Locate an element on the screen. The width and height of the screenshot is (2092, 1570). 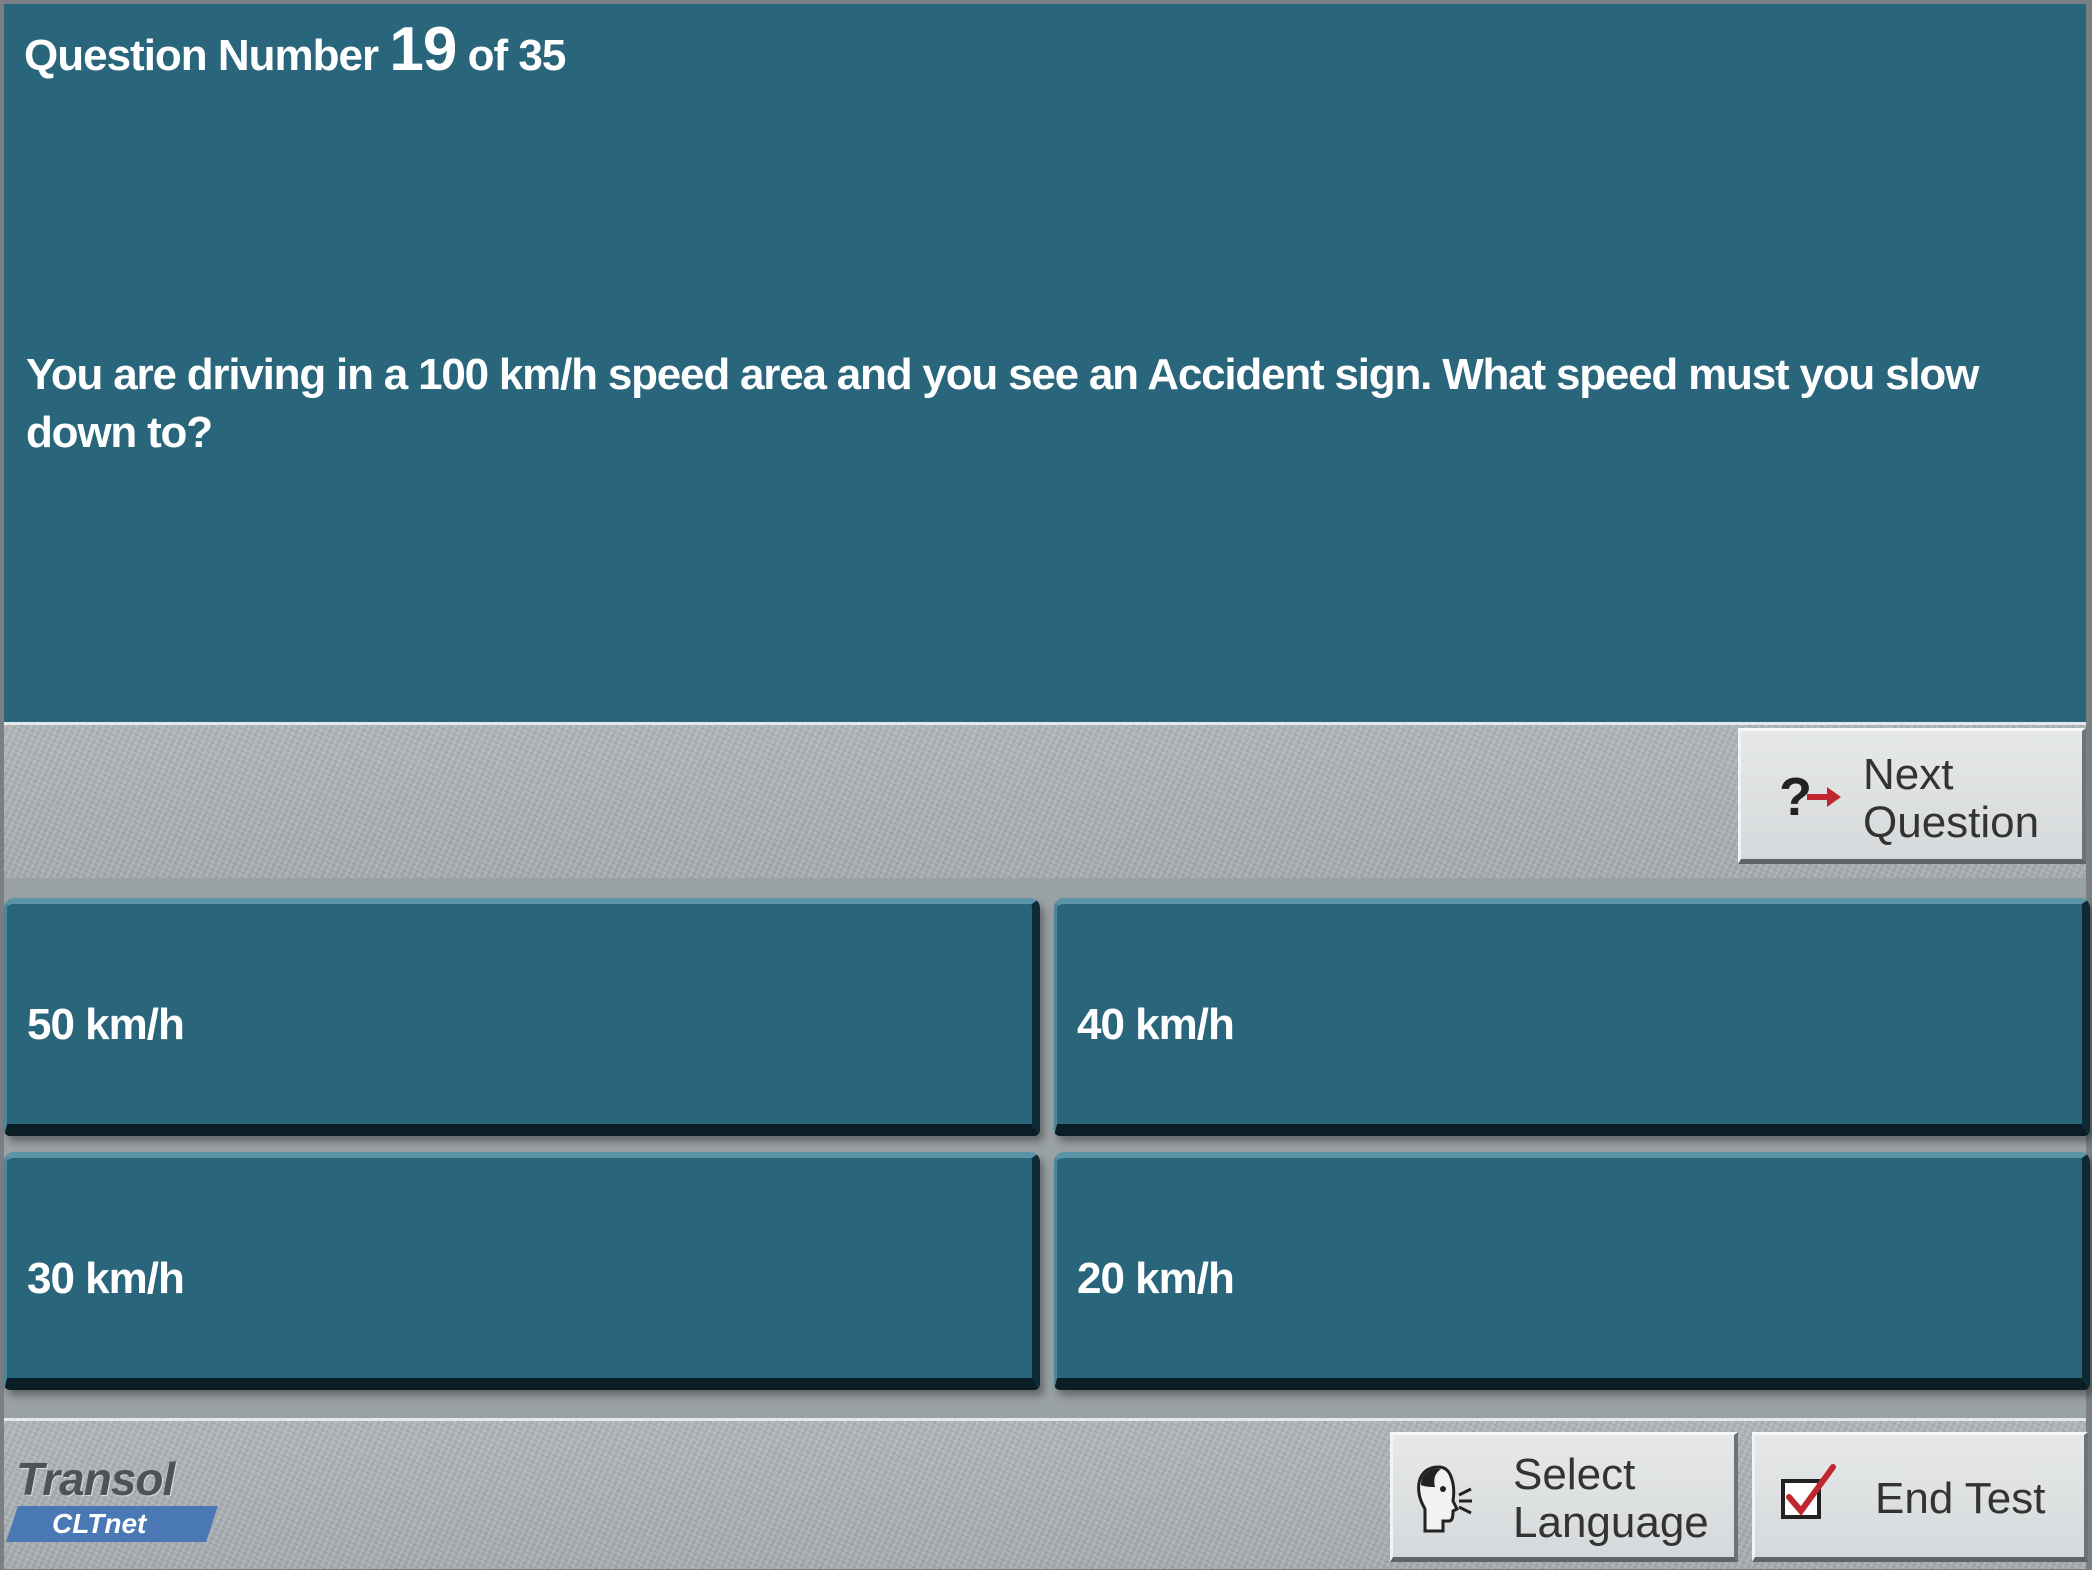
logo-product-bar: CLTnet is located at coordinates (112, 1524).